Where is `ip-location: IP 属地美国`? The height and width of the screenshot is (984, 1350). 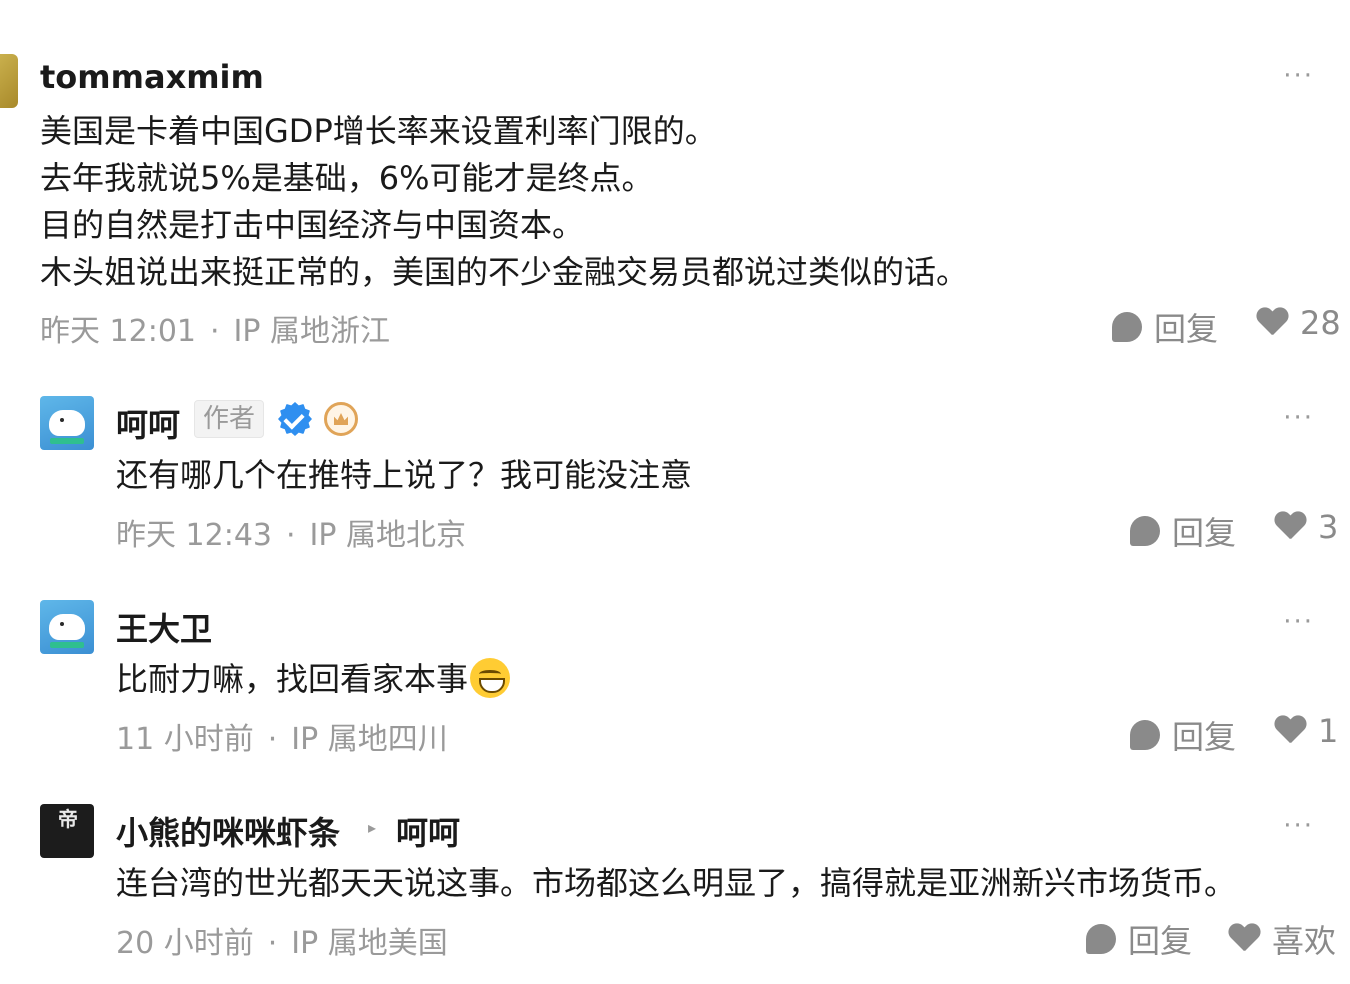
ip-location: IP 属地美国 is located at coordinates (369, 943).